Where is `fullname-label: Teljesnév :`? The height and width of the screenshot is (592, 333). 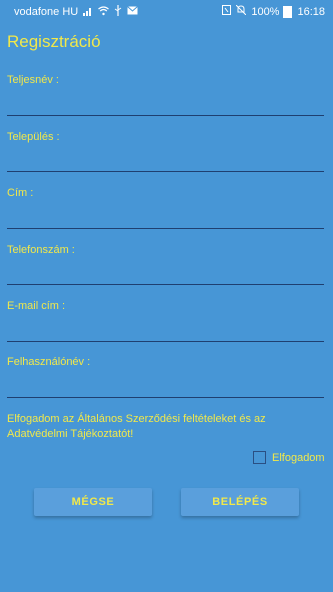 fullname-label: Teljesnév : is located at coordinates (33, 80).